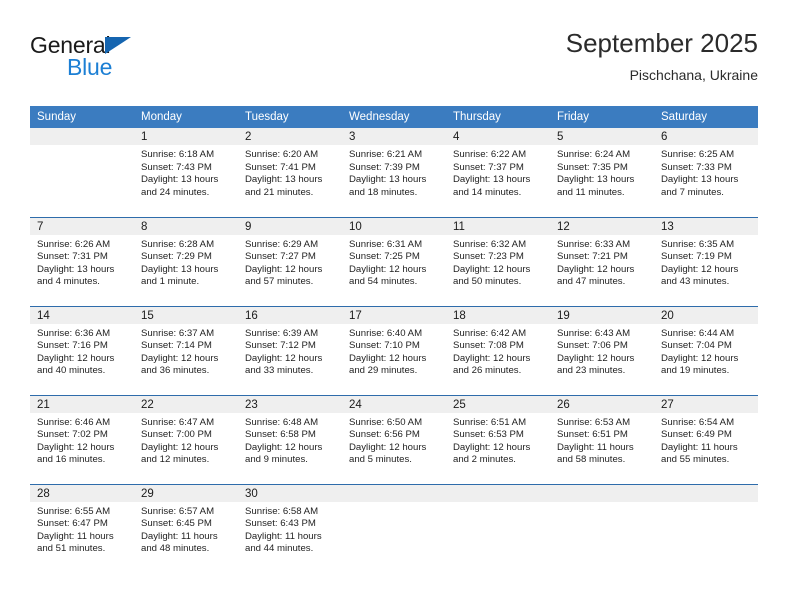 This screenshot has width=792, height=612. What do you see at coordinates (695, 371) in the screenshot?
I see `day-info-line: and 19 minutes.` at bounding box center [695, 371].